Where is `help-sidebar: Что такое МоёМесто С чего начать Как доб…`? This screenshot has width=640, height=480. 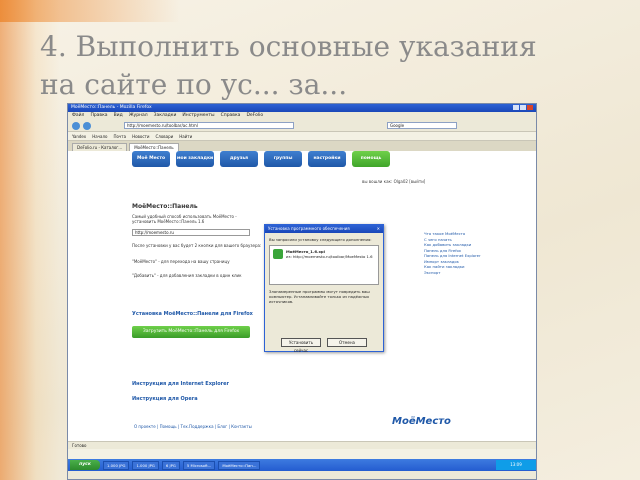 help-sidebar: Что такое МоёМесто С чего начать Как доб… is located at coordinates (459, 253).